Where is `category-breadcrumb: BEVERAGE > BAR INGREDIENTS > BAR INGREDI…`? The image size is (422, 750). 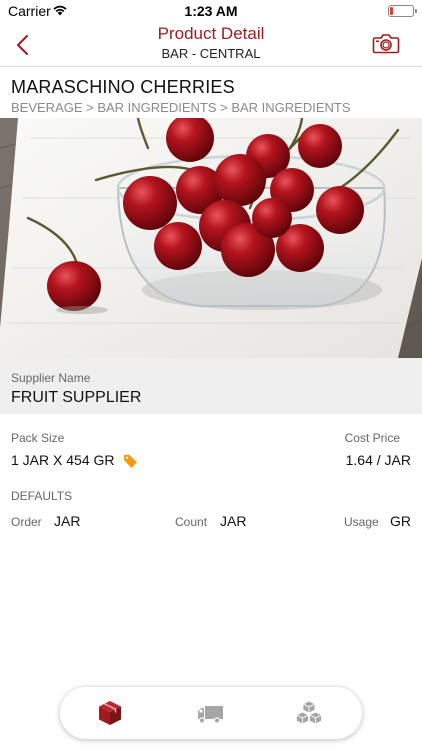
category-breadcrumb: BEVERAGE > BAR INGREDIENTS > BAR INGREDI… is located at coordinates (181, 107).